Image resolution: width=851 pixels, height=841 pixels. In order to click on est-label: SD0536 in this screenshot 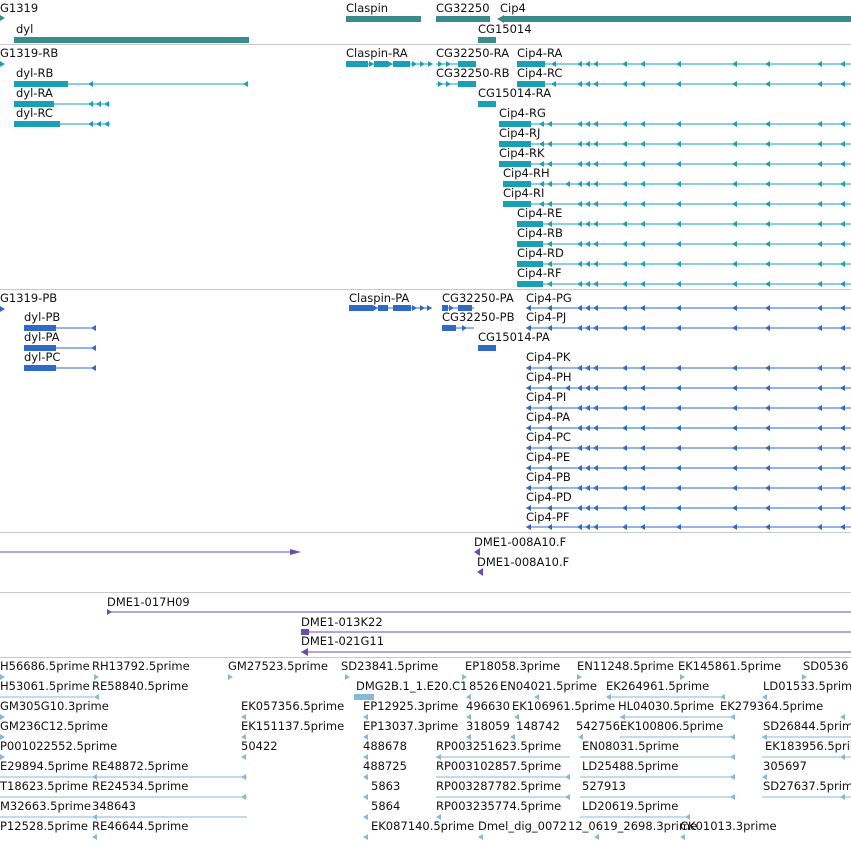, I will do `click(825, 666)`.